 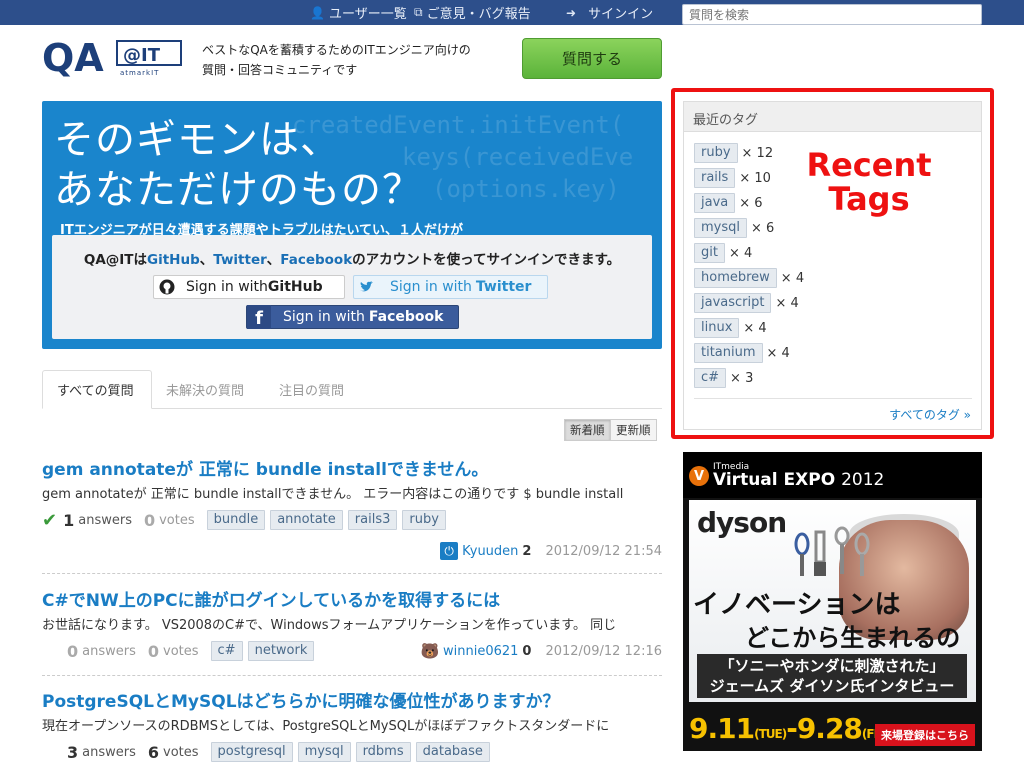 What do you see at coordinates (799, 480) in the screenshot?
I see `ad-expo-title: Virtual EXPO 2012` at bounding box center [799, 480].